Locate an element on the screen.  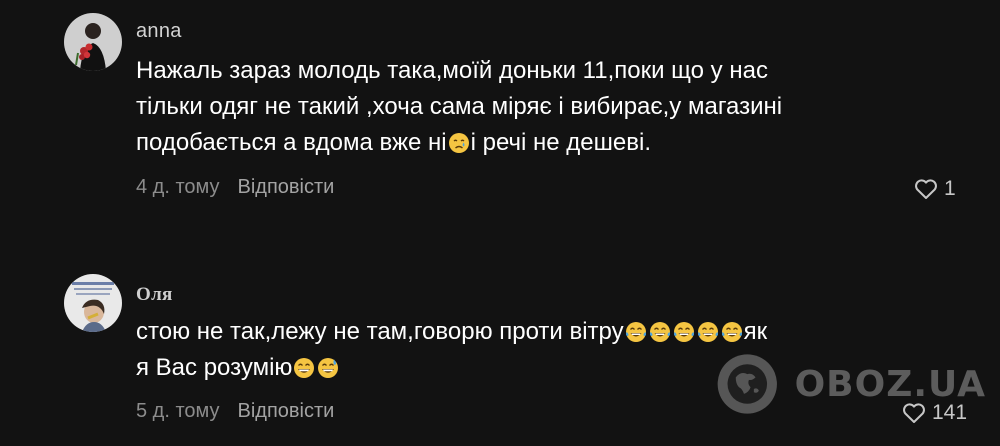
comment-text-segment: подобається а вдома вже ні is located at coordinates (291, 142).